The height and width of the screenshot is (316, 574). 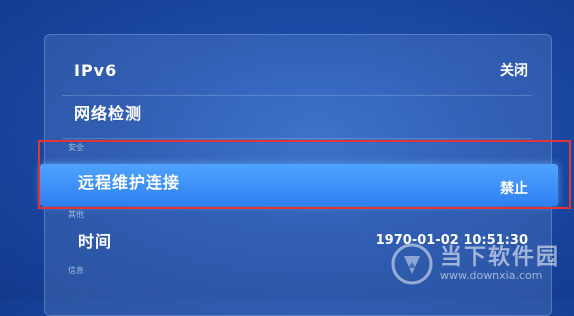 What do you see at coordinates (95, 241) in the screenshot?
I see `setting-label: 时间` at bounding box center [95, 241].